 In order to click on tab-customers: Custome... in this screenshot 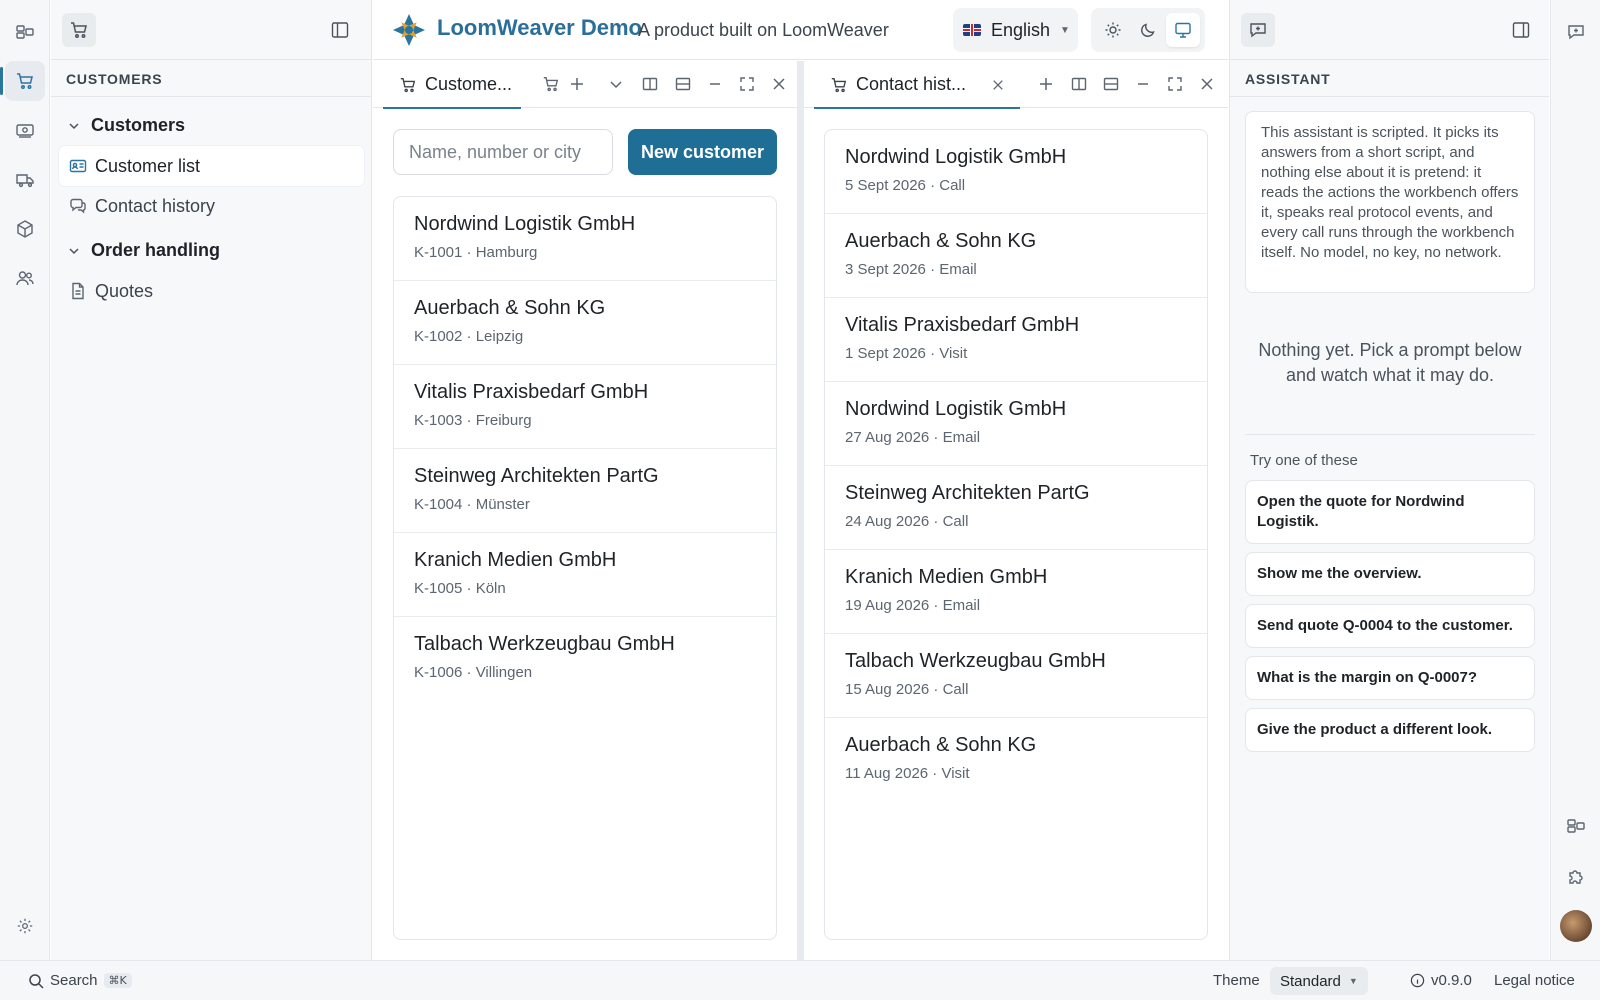, I will do `click(452, 85)`.